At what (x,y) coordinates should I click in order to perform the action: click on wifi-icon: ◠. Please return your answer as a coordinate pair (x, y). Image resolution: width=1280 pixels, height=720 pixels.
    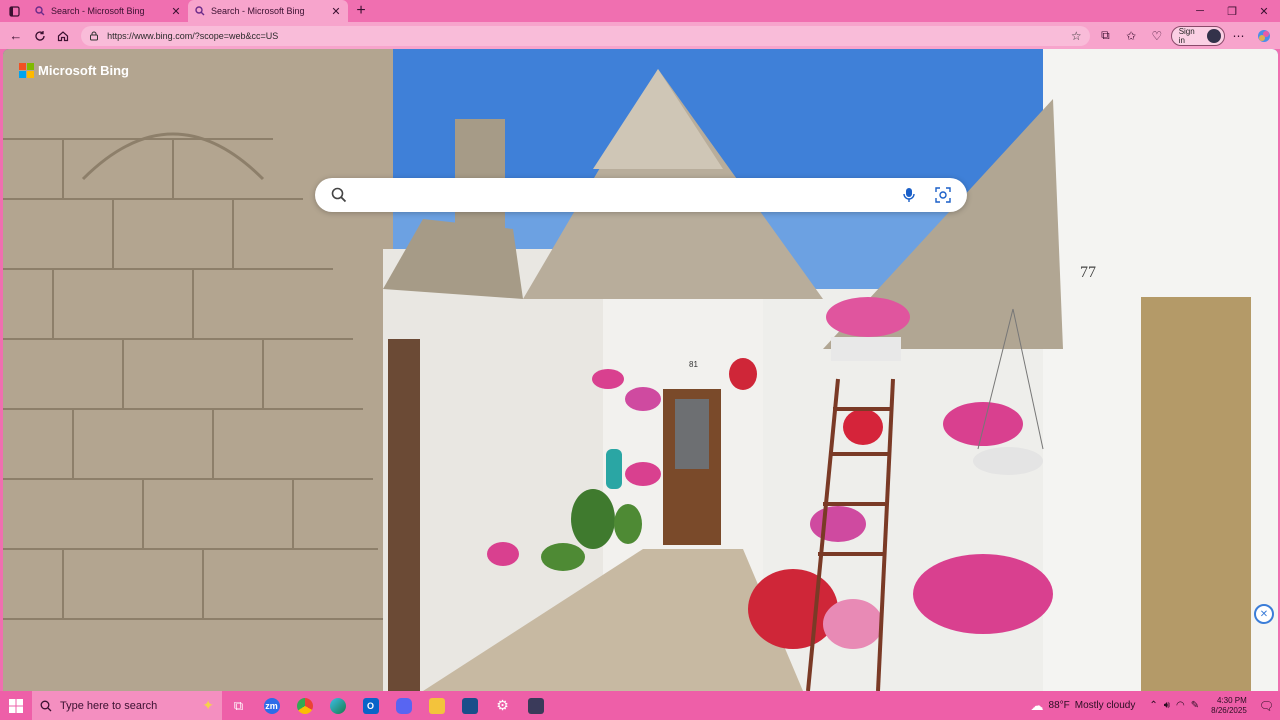
    Looking at the image, I should click on (1180, 705).